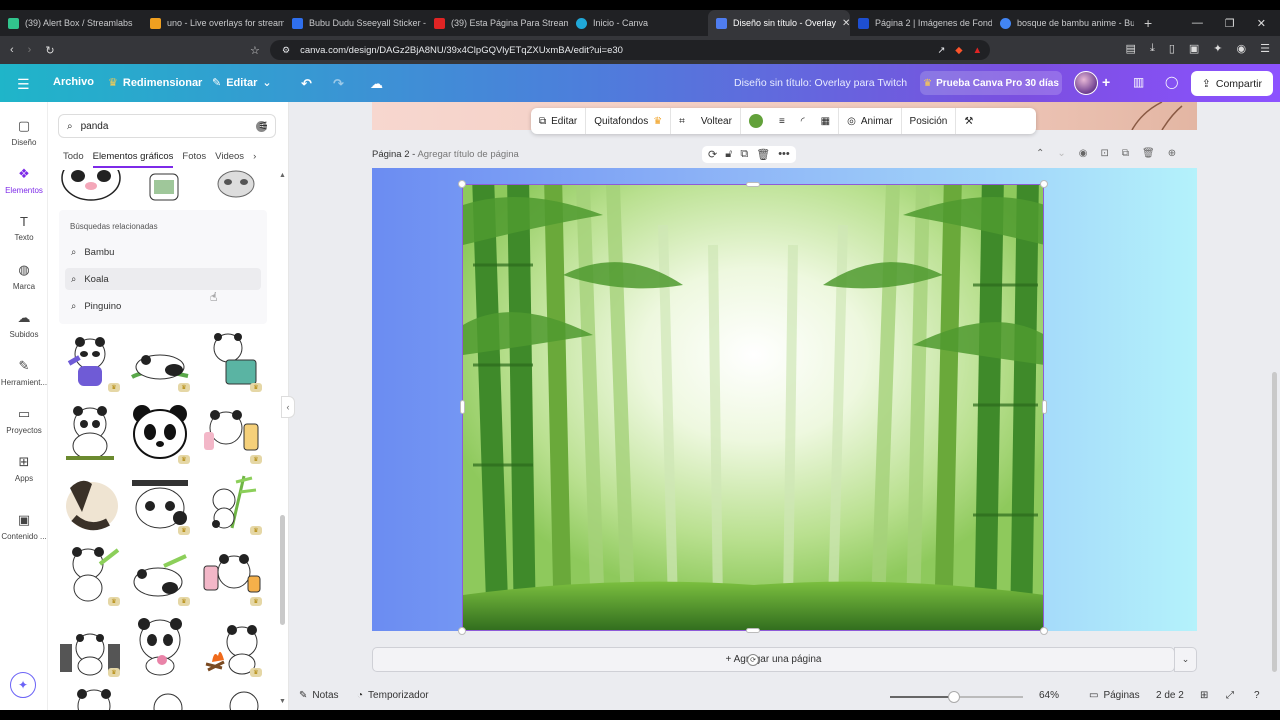 This screenshot has width=1280, height=720. I want to click on sticker-panda-face, so click(160, 432).